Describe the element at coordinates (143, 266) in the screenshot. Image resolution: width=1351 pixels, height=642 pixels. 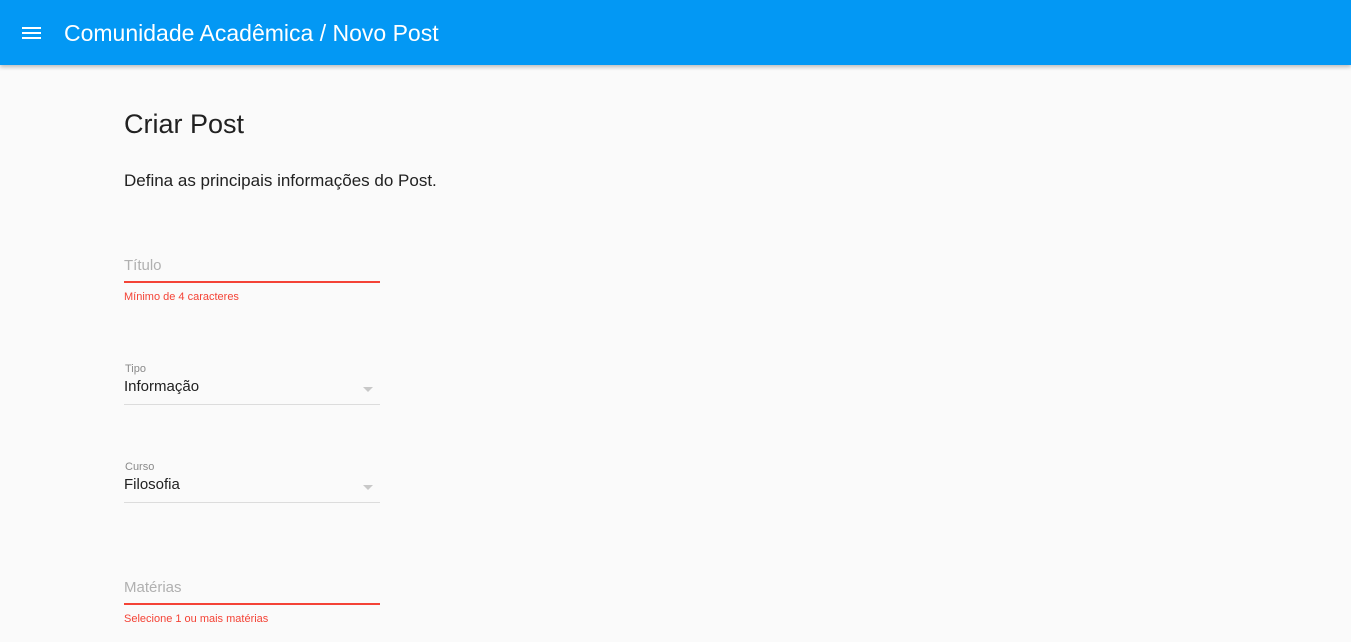
I see `titulo-input: Título` at that location.